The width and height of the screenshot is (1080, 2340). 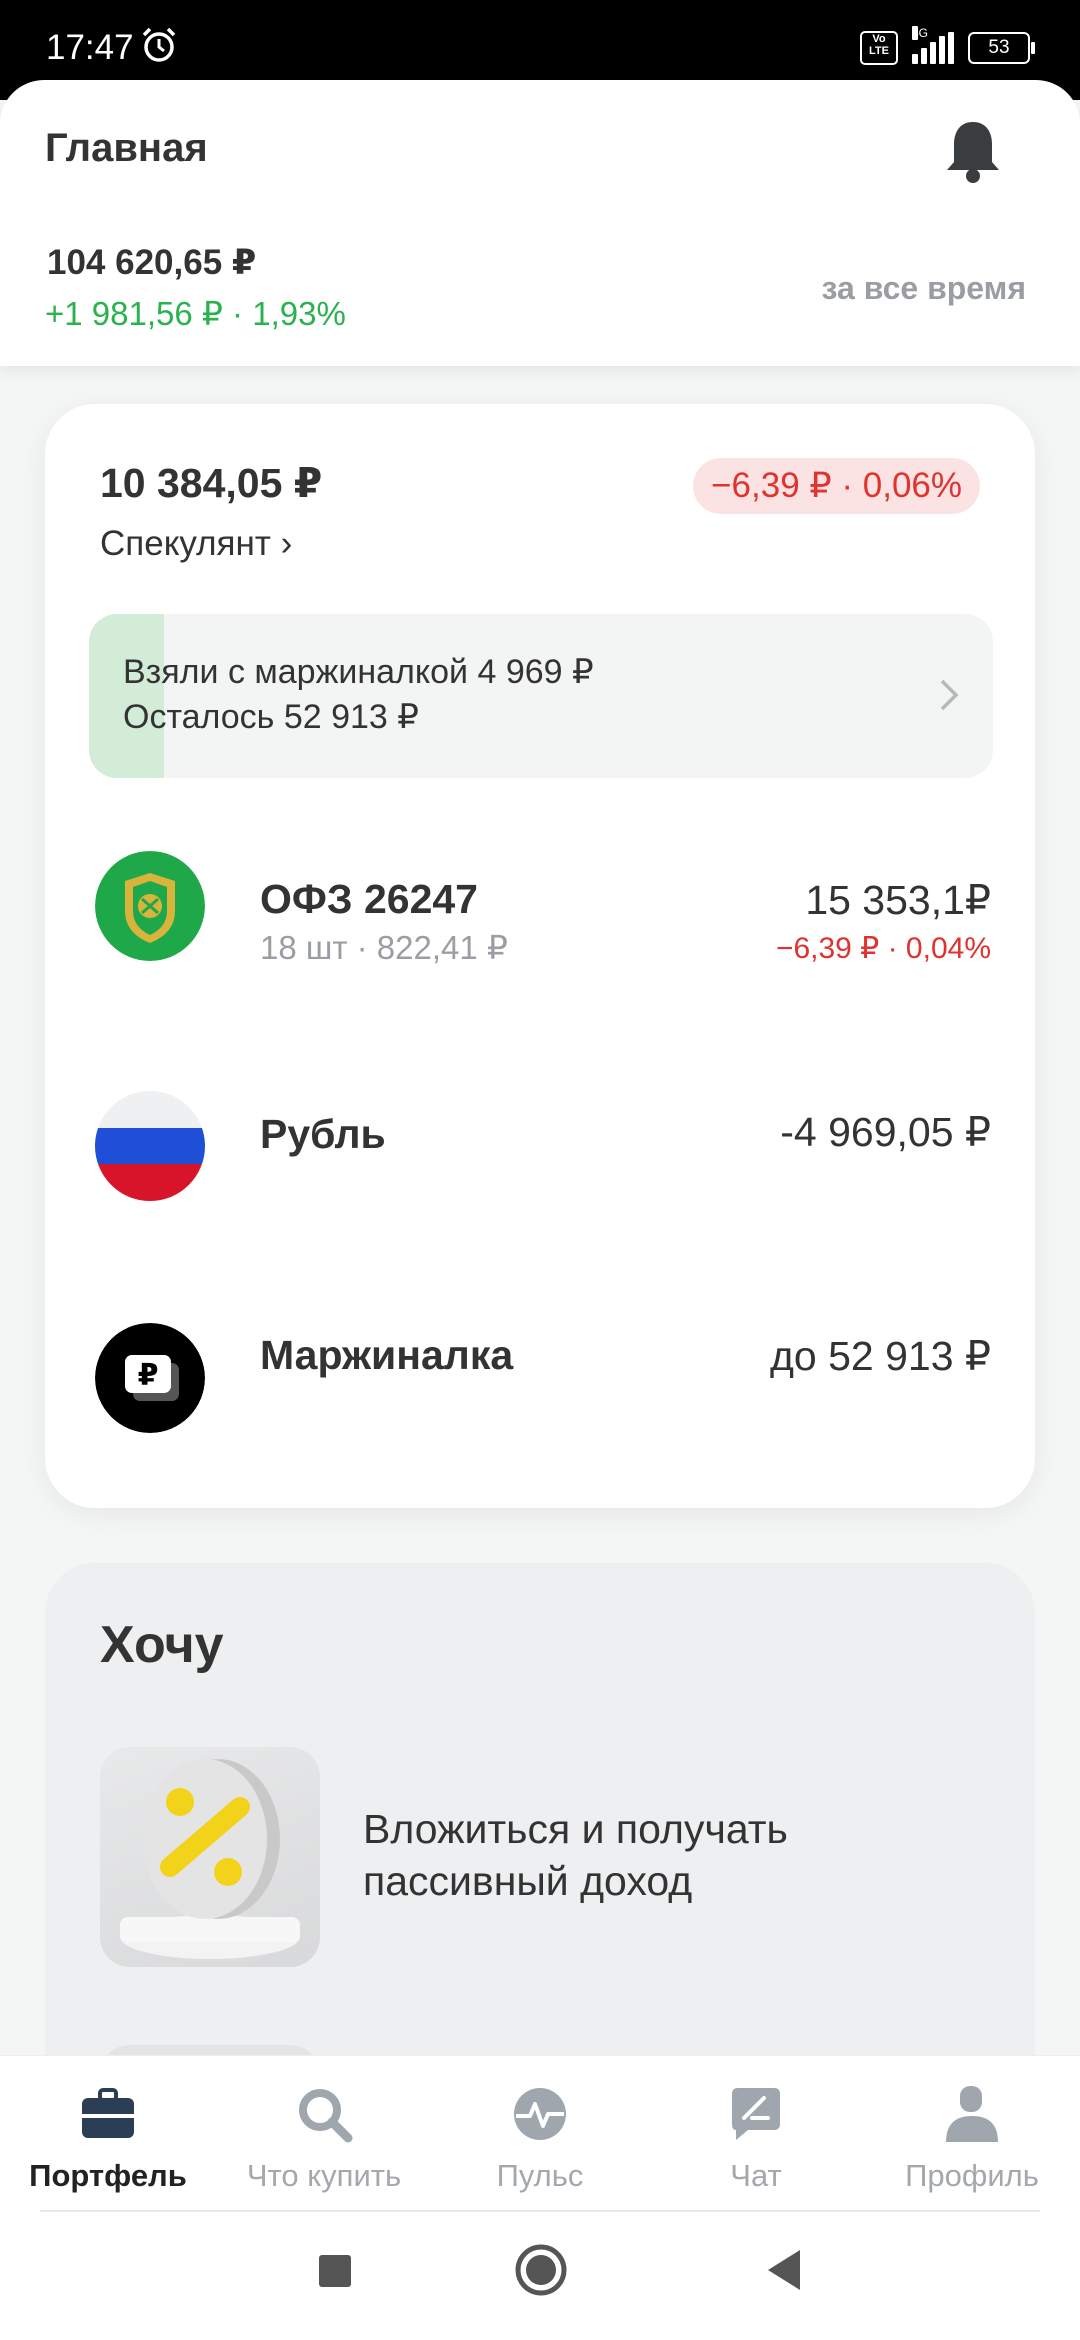 I want to click on network-type: 4G, so click(x=920, y=33).